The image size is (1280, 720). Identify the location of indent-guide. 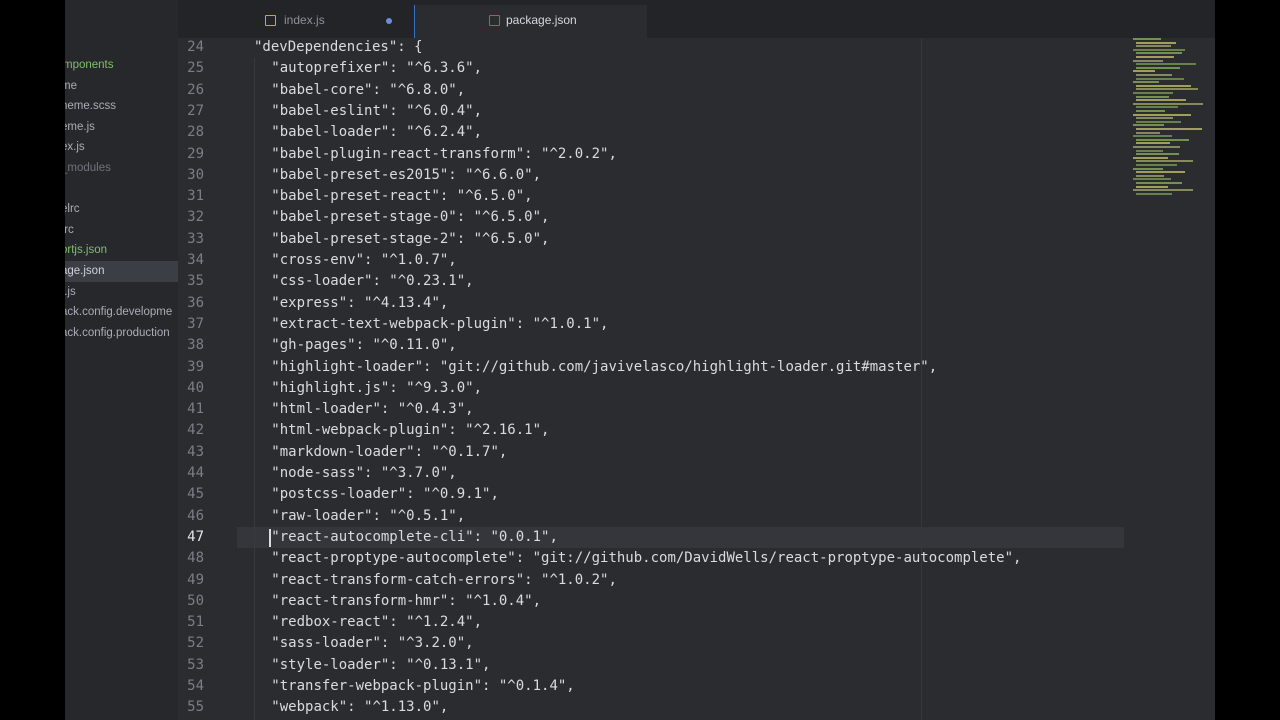
(254, 389).